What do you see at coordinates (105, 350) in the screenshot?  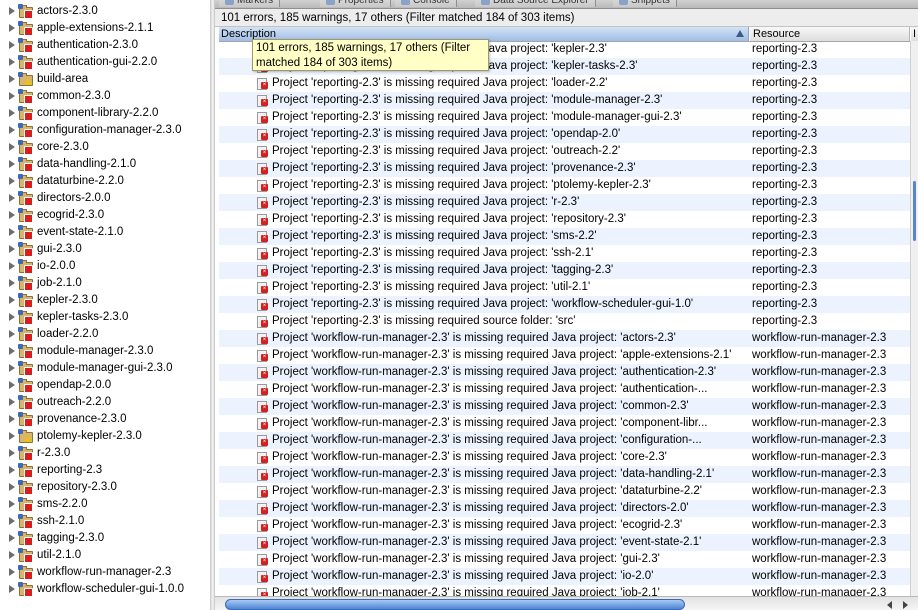 I see `tree-item-project: module-manager-2.3.0` at bounding box center [105, 350].